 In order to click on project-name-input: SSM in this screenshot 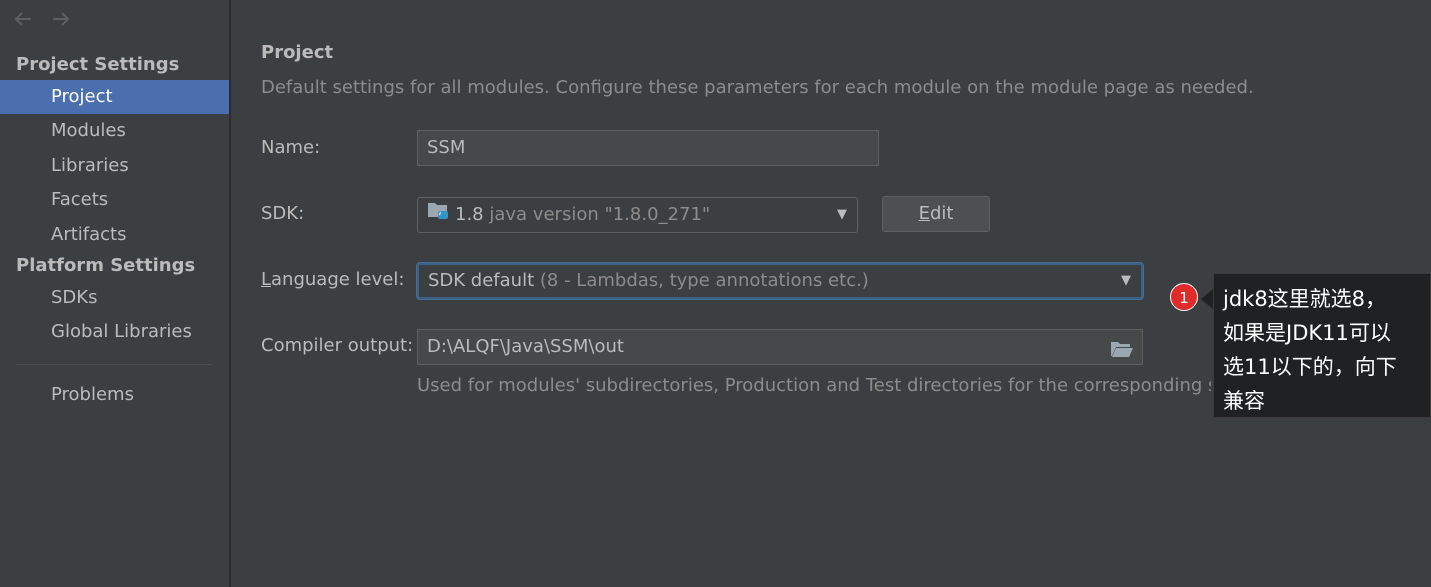, I will do `click(648, 148)`.